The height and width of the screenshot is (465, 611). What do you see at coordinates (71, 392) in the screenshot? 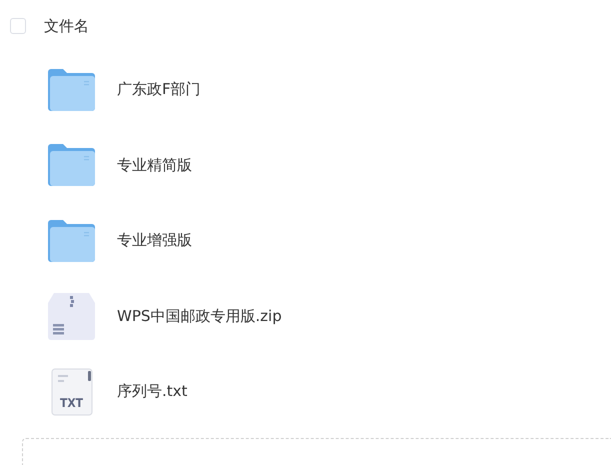
I see `text-file-icon: TXT` at bounding box center [71, 392].